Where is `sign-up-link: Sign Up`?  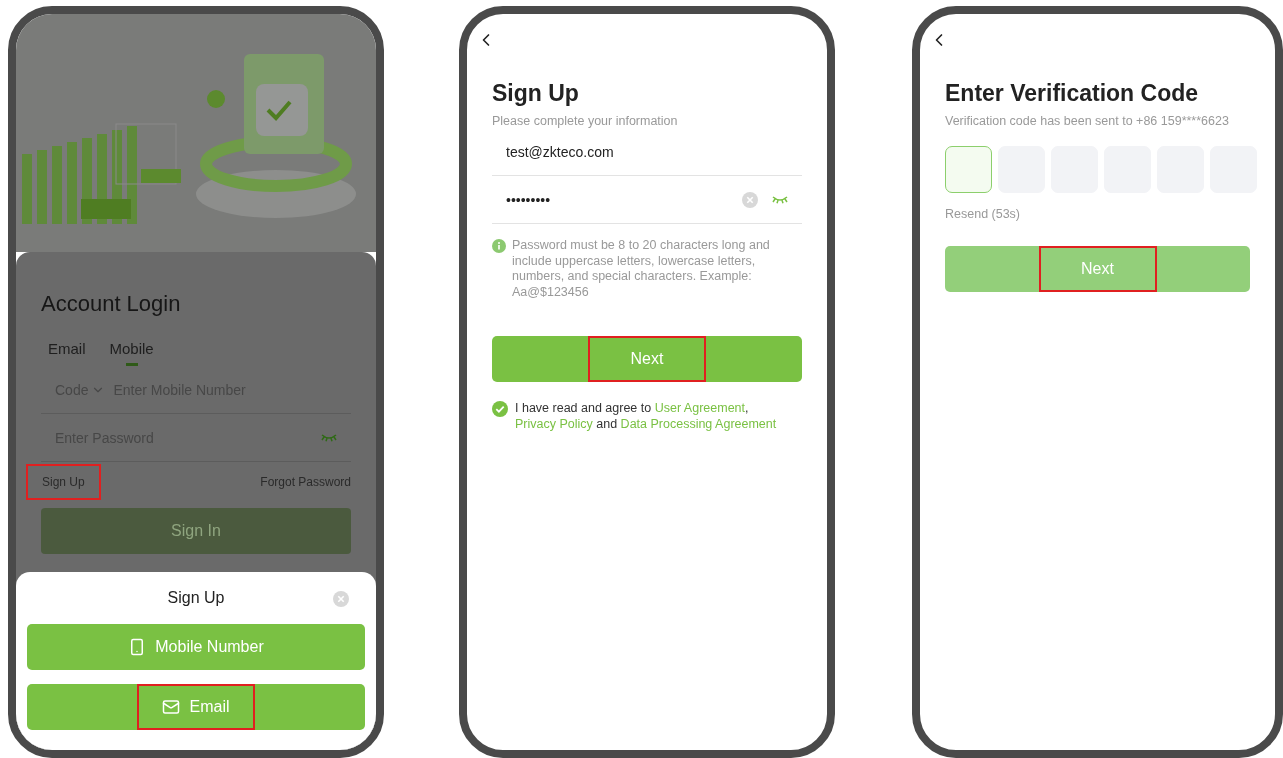 sign-up-link: Sign Up is located at coordinates (63, 482).